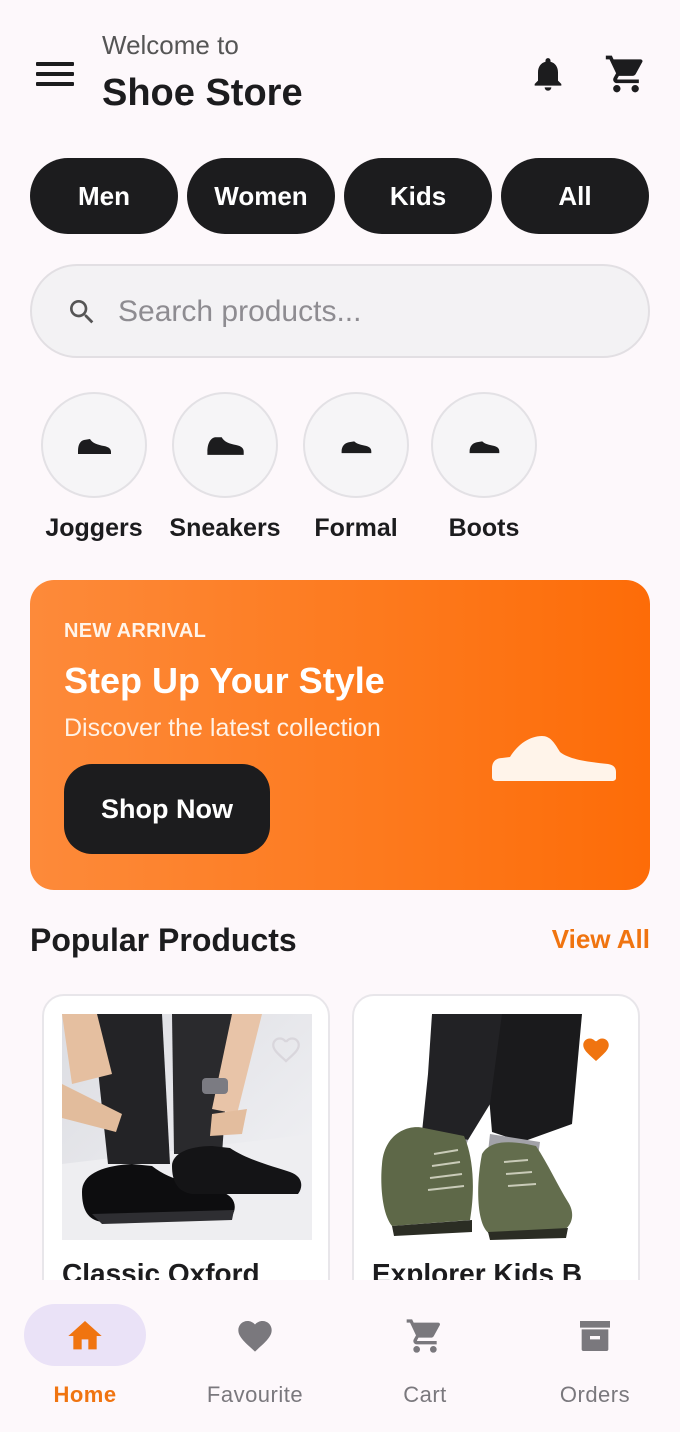 Image resolution: width=680 pixels, height=1432 pixels. What do you see at coordinates (425, 1357) in the screenshot?
I see `nav-cart: Cart` at bounding box center [425, 1357].